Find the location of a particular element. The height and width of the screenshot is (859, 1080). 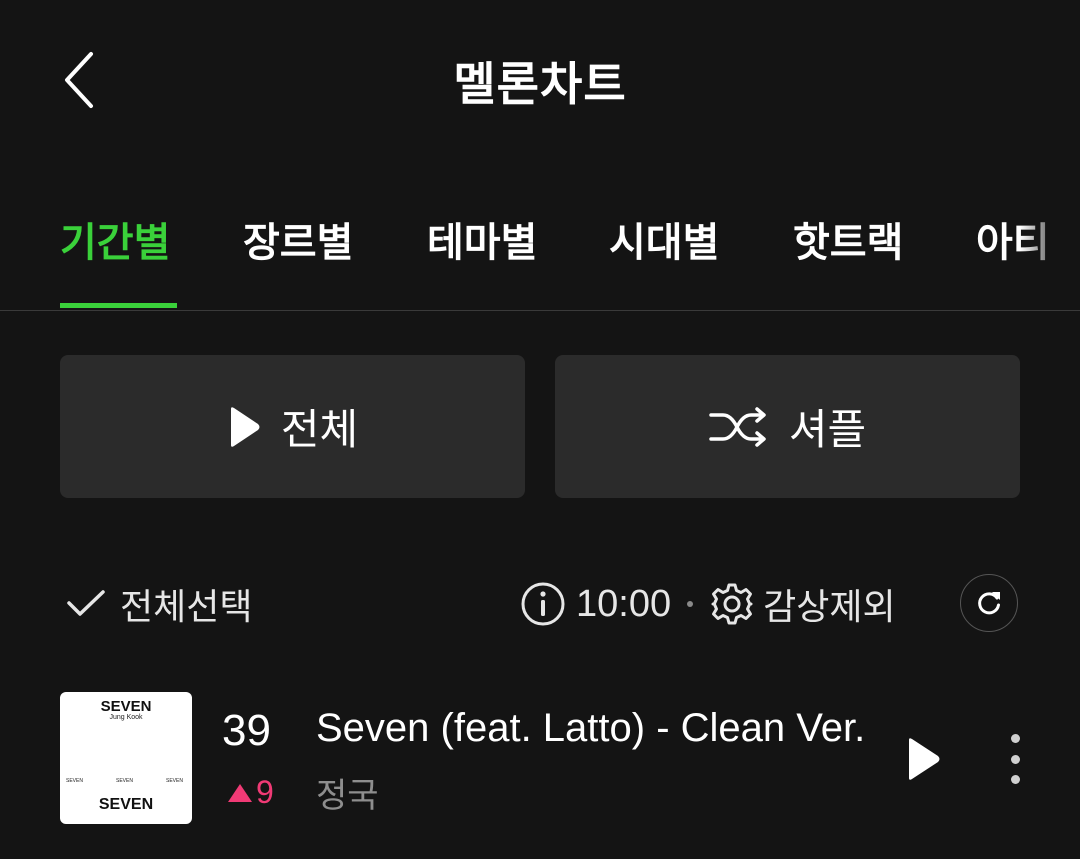

tab-period: 기간별 is located at coordinates (115, 239).